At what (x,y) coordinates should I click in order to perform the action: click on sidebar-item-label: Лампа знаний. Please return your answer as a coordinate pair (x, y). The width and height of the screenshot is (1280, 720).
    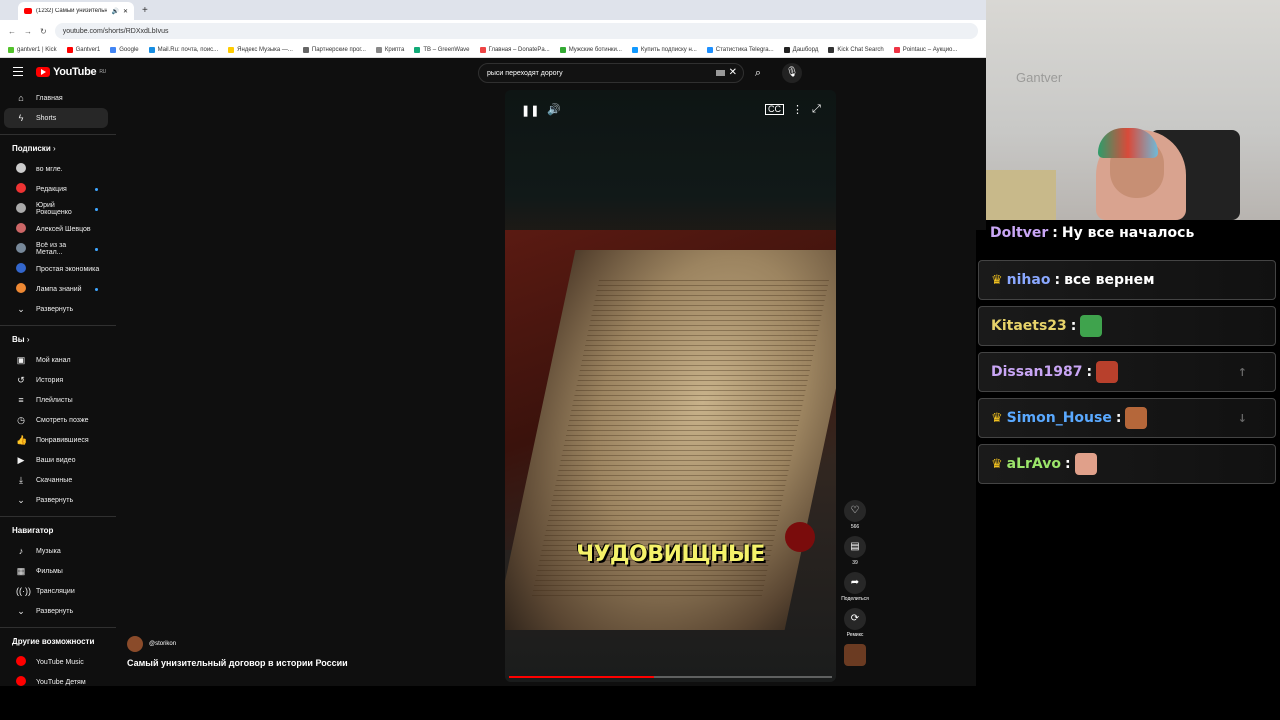
    Looking at the image, I should click on (59, 289).